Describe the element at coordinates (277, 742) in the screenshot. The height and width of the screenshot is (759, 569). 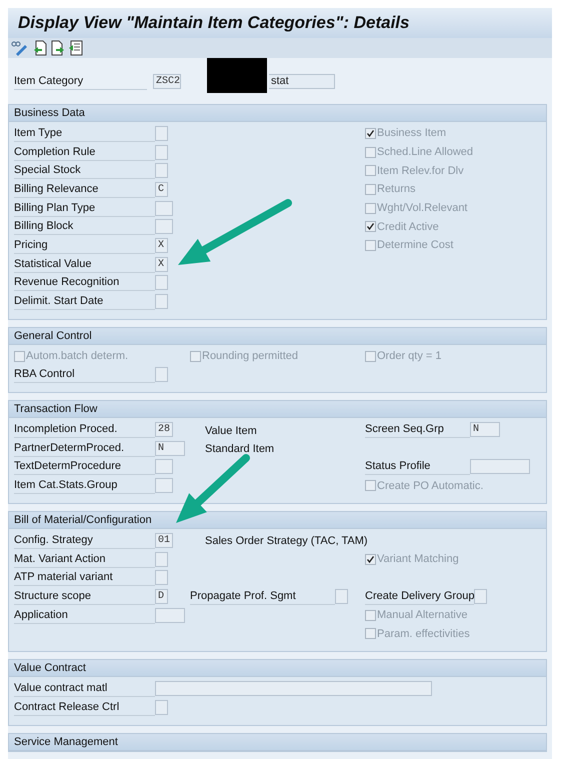
I see `section-header: Service Management` at that location.